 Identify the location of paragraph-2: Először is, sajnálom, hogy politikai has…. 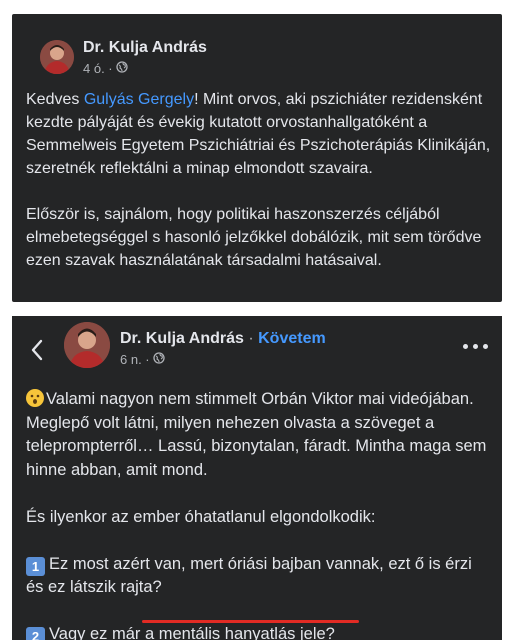
(254, 237).